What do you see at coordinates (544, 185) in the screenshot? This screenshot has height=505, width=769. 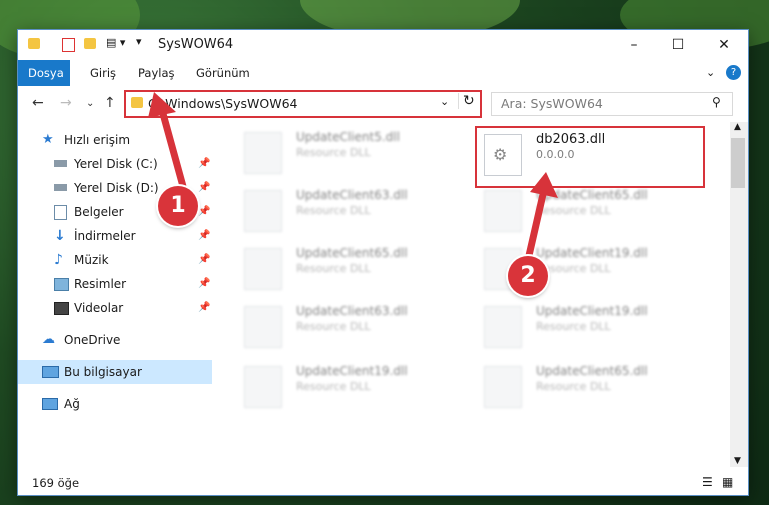 I see `arrow-2-head` at bounding box center [544, 185].